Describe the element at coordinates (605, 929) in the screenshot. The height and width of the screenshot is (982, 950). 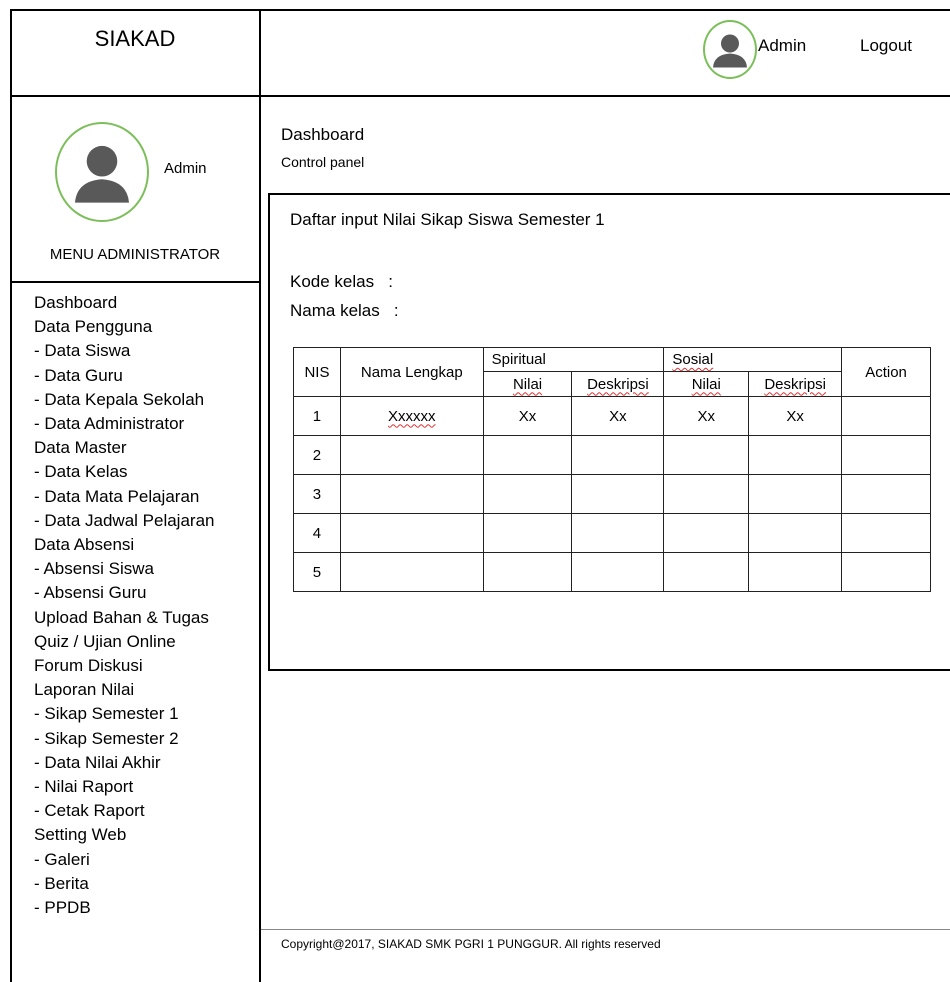
I see `footer-top-border` at that location.